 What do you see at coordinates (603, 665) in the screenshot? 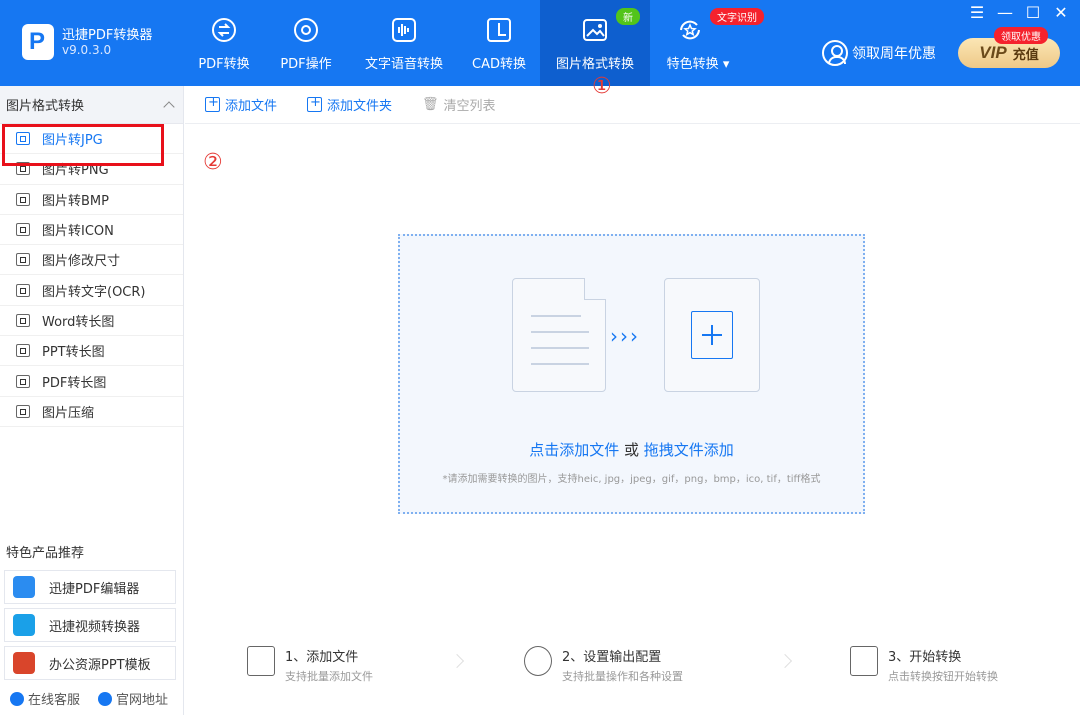
I see `step-output-settings: 2、设置输出配置 支持批量操作和各种设置` at bounding box center [603, 665].